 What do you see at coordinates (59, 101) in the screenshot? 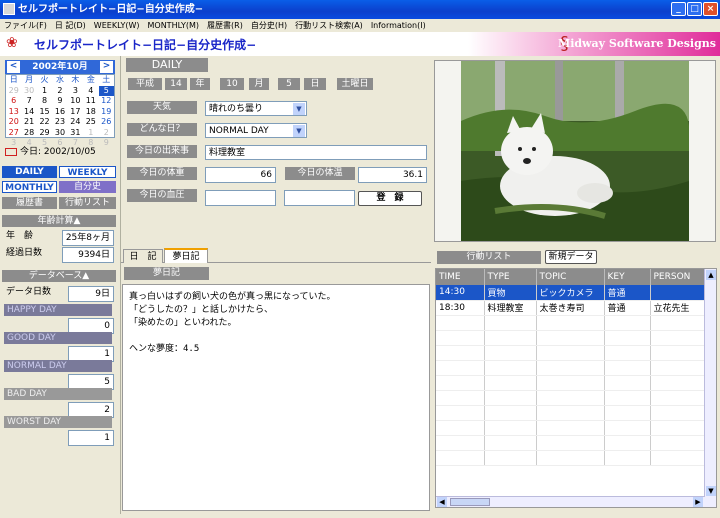
I see `calendar-day: 9` at bounding box center [59, 101].